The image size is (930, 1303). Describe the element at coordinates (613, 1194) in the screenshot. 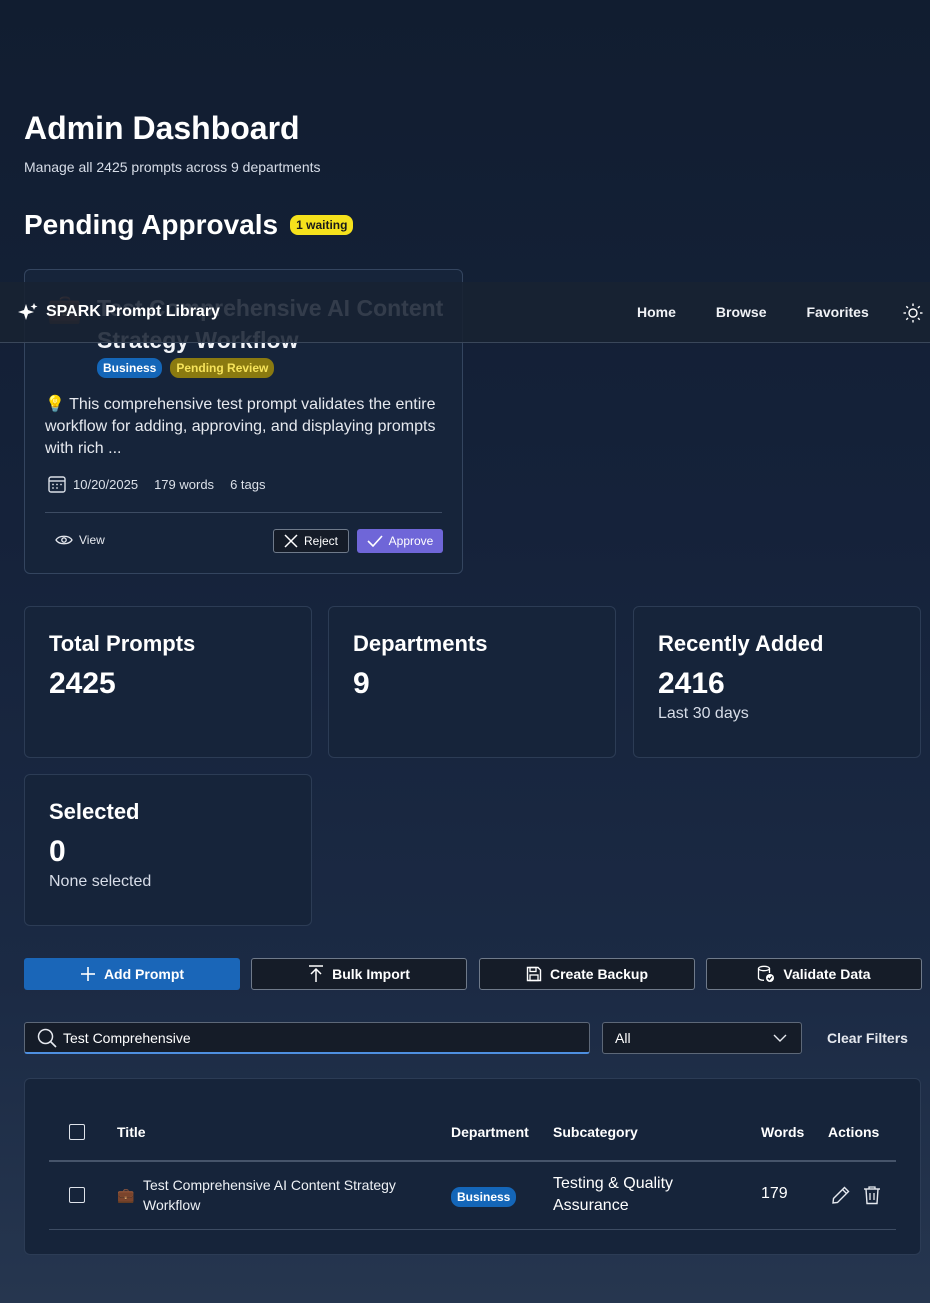

I see `row-subcategory: Testing & Quality Assurance` at that location.